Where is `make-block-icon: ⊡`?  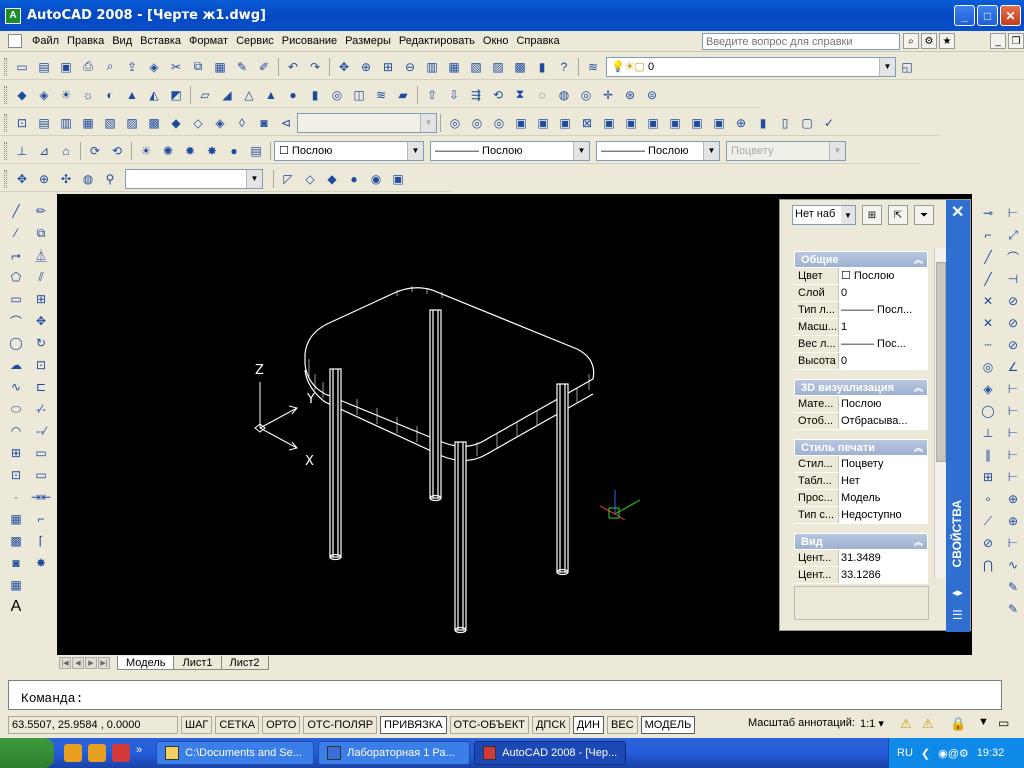 make-block-icon: ⊡ is located at coordinates (16, 475).